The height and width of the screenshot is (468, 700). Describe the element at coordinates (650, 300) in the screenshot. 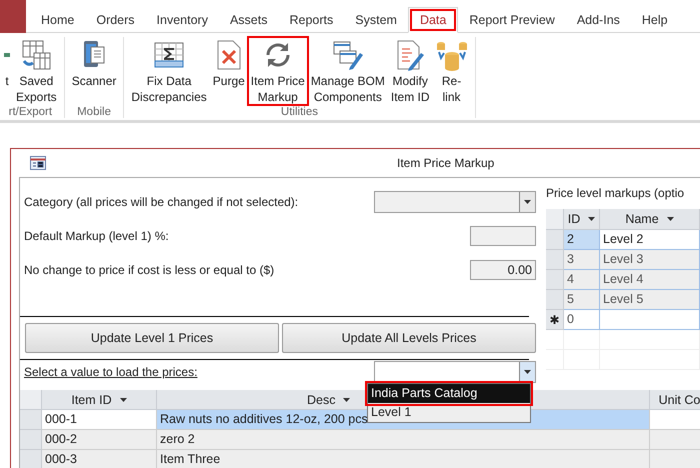

I see `table-cell: Level 5` at that location.